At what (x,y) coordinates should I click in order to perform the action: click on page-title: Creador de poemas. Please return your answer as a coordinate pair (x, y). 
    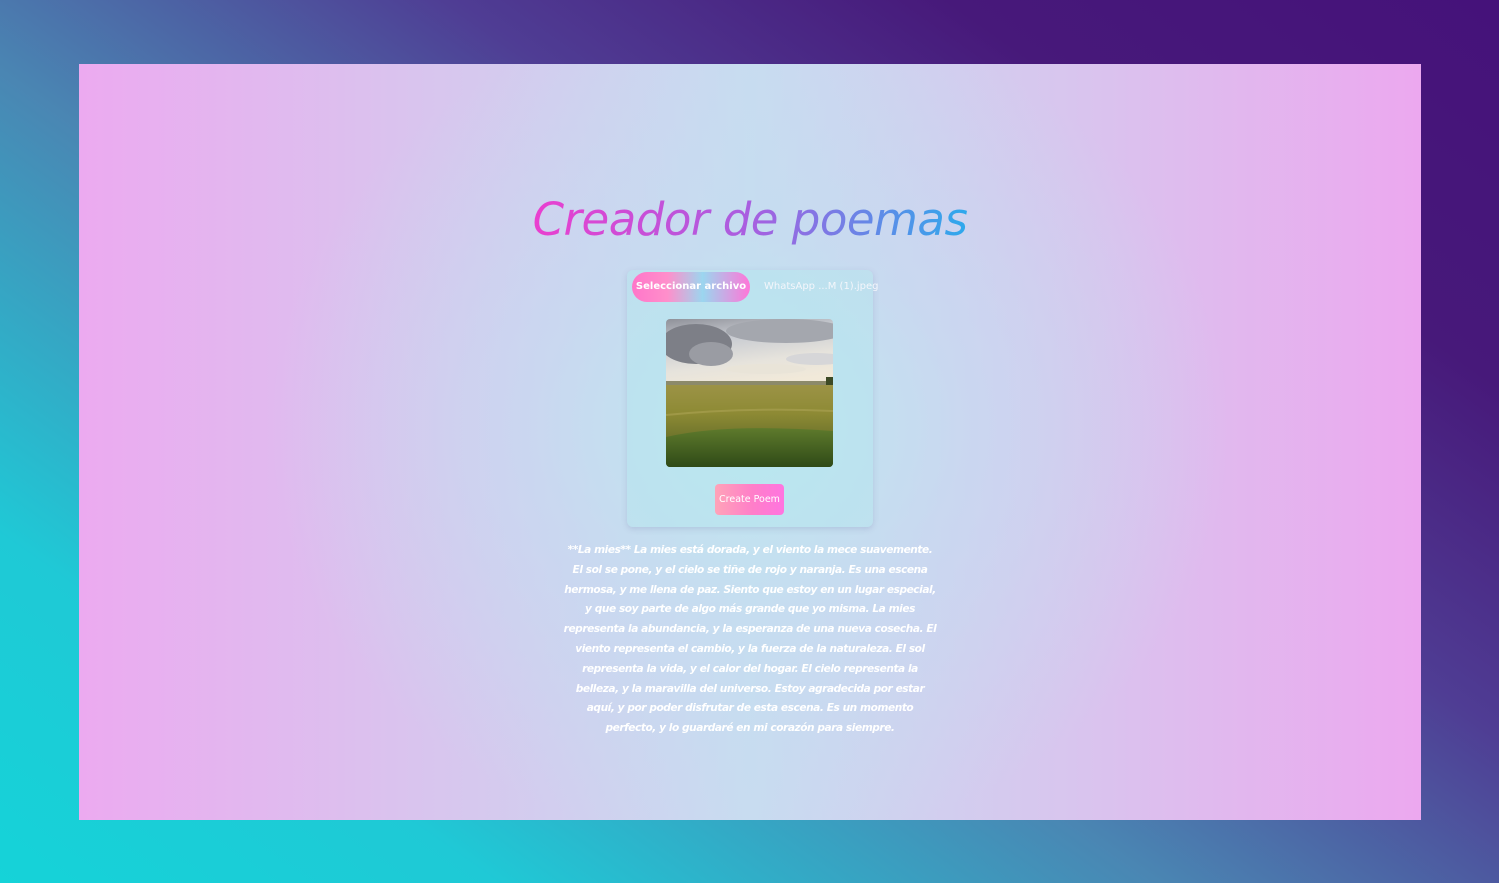
    Looking at the image, I should click on (750, 220).